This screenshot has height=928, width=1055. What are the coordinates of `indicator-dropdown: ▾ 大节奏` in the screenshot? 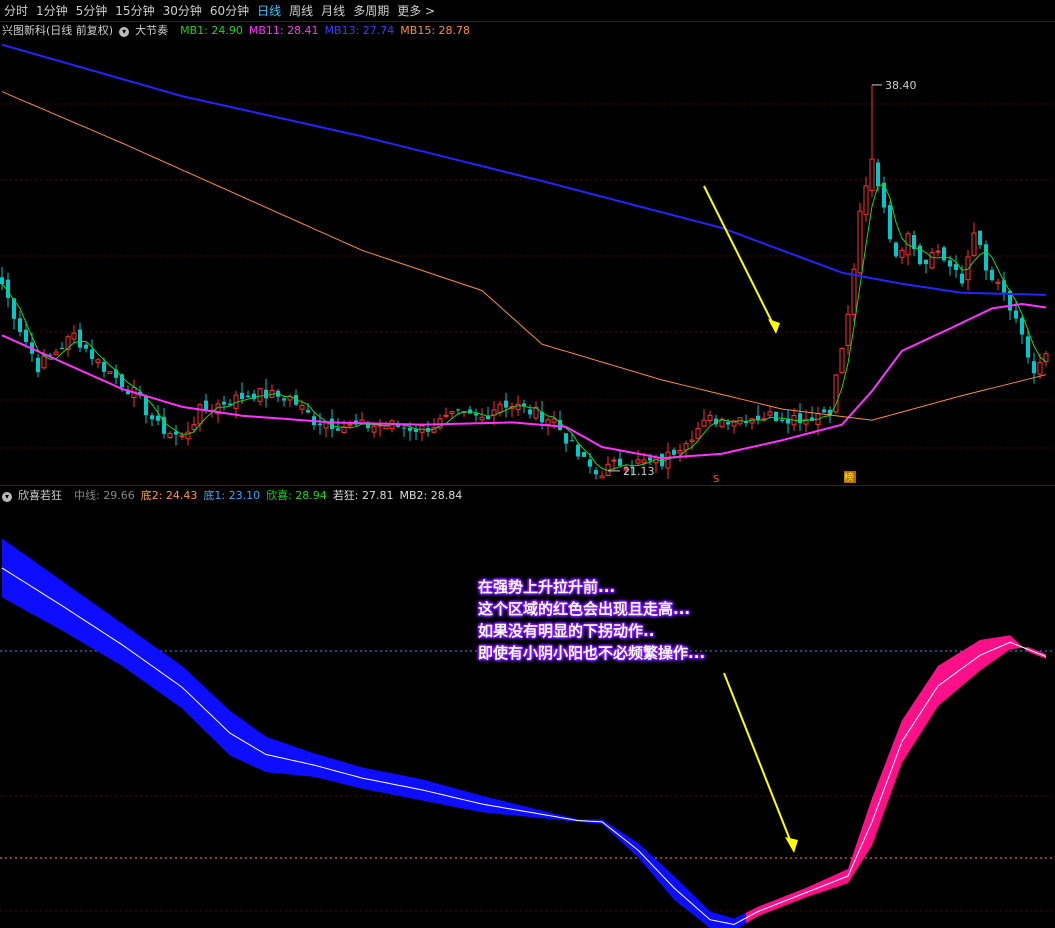 It's located at (146, 30).